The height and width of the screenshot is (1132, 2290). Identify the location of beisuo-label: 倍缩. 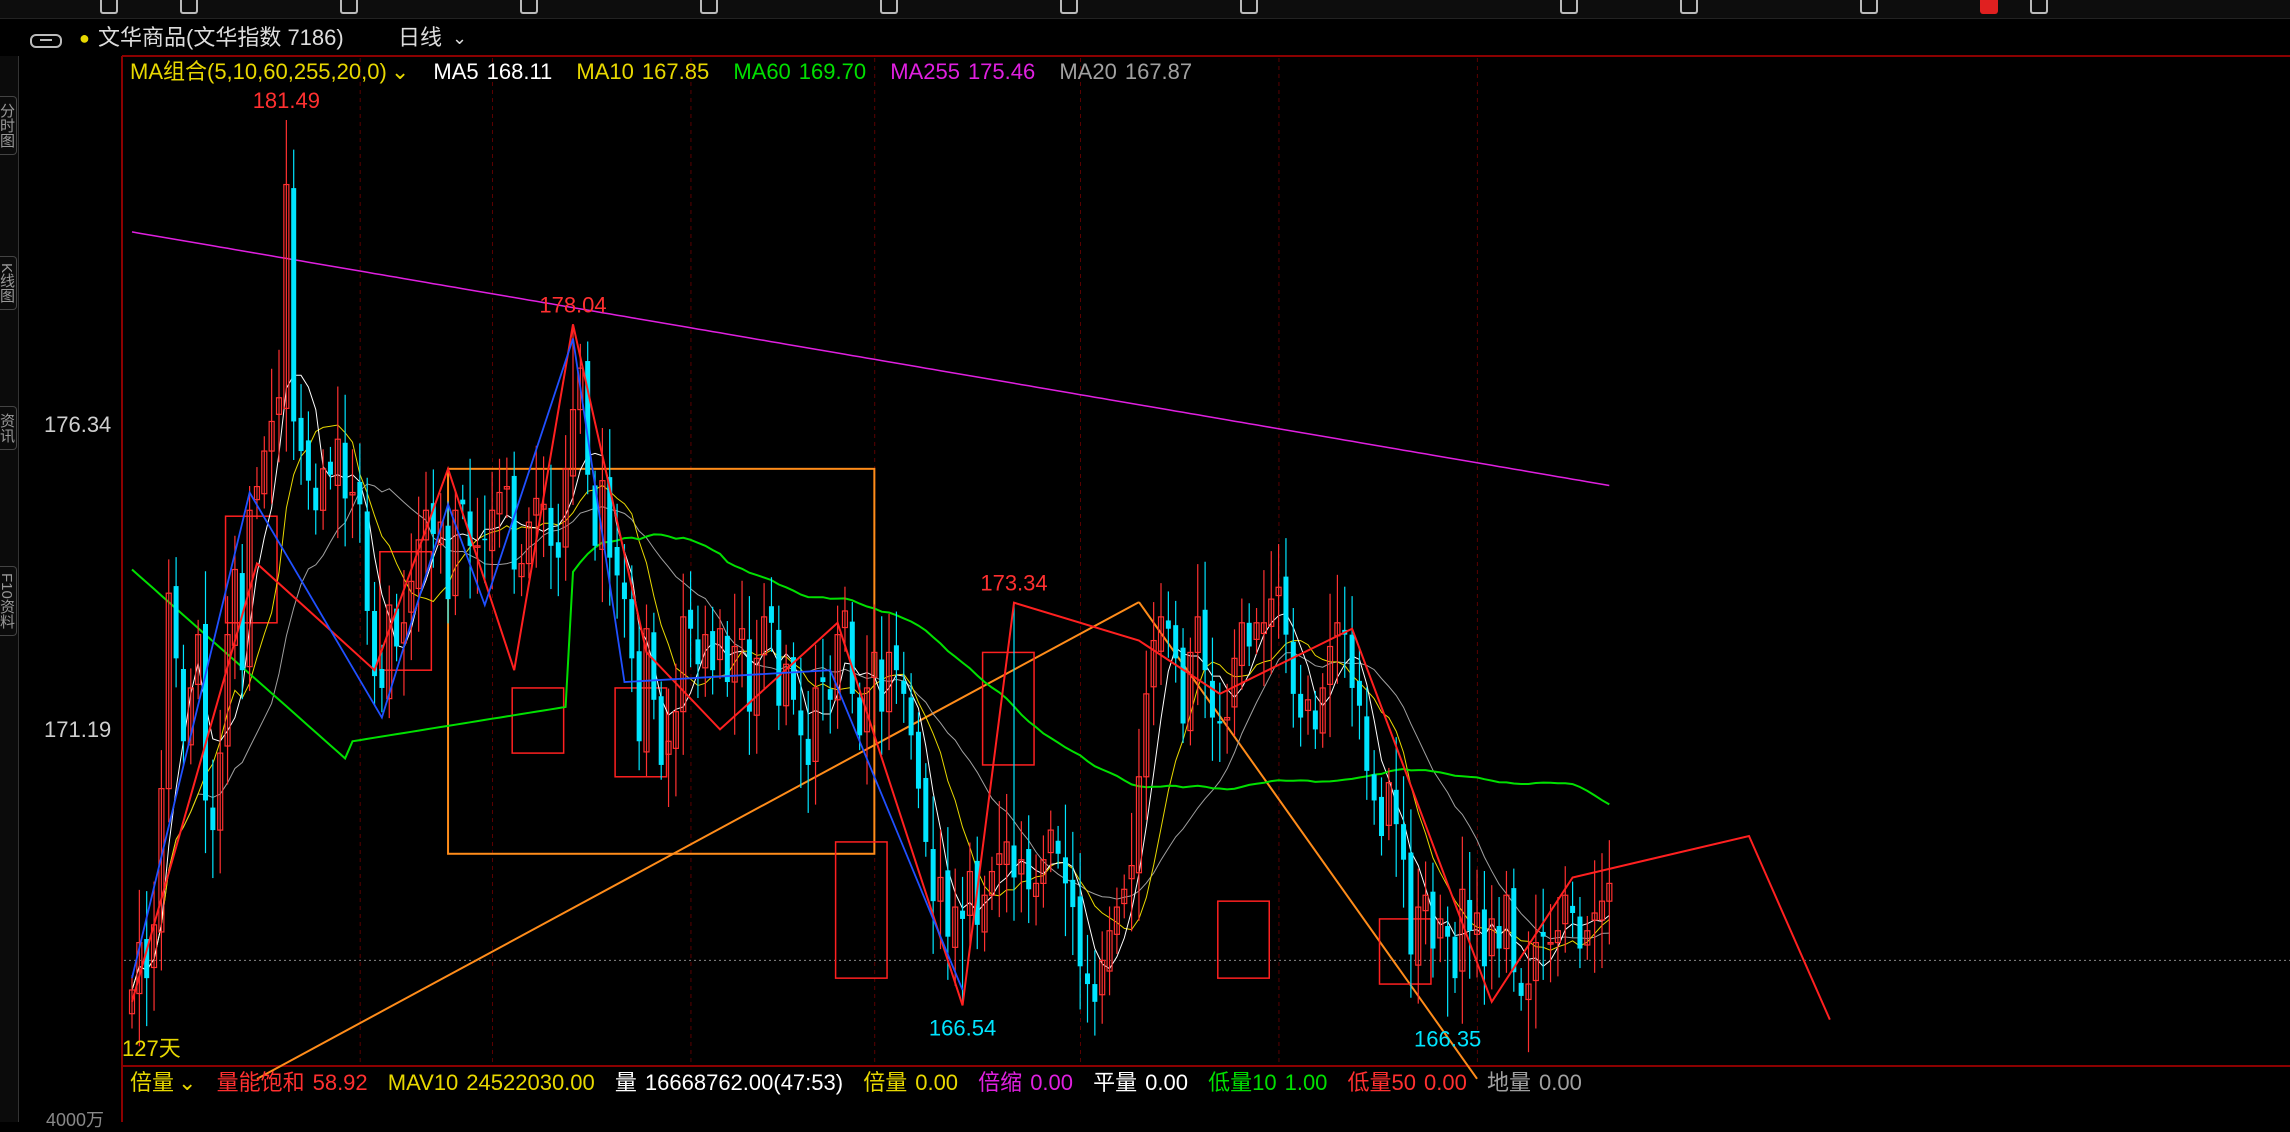
(1000, 1082).